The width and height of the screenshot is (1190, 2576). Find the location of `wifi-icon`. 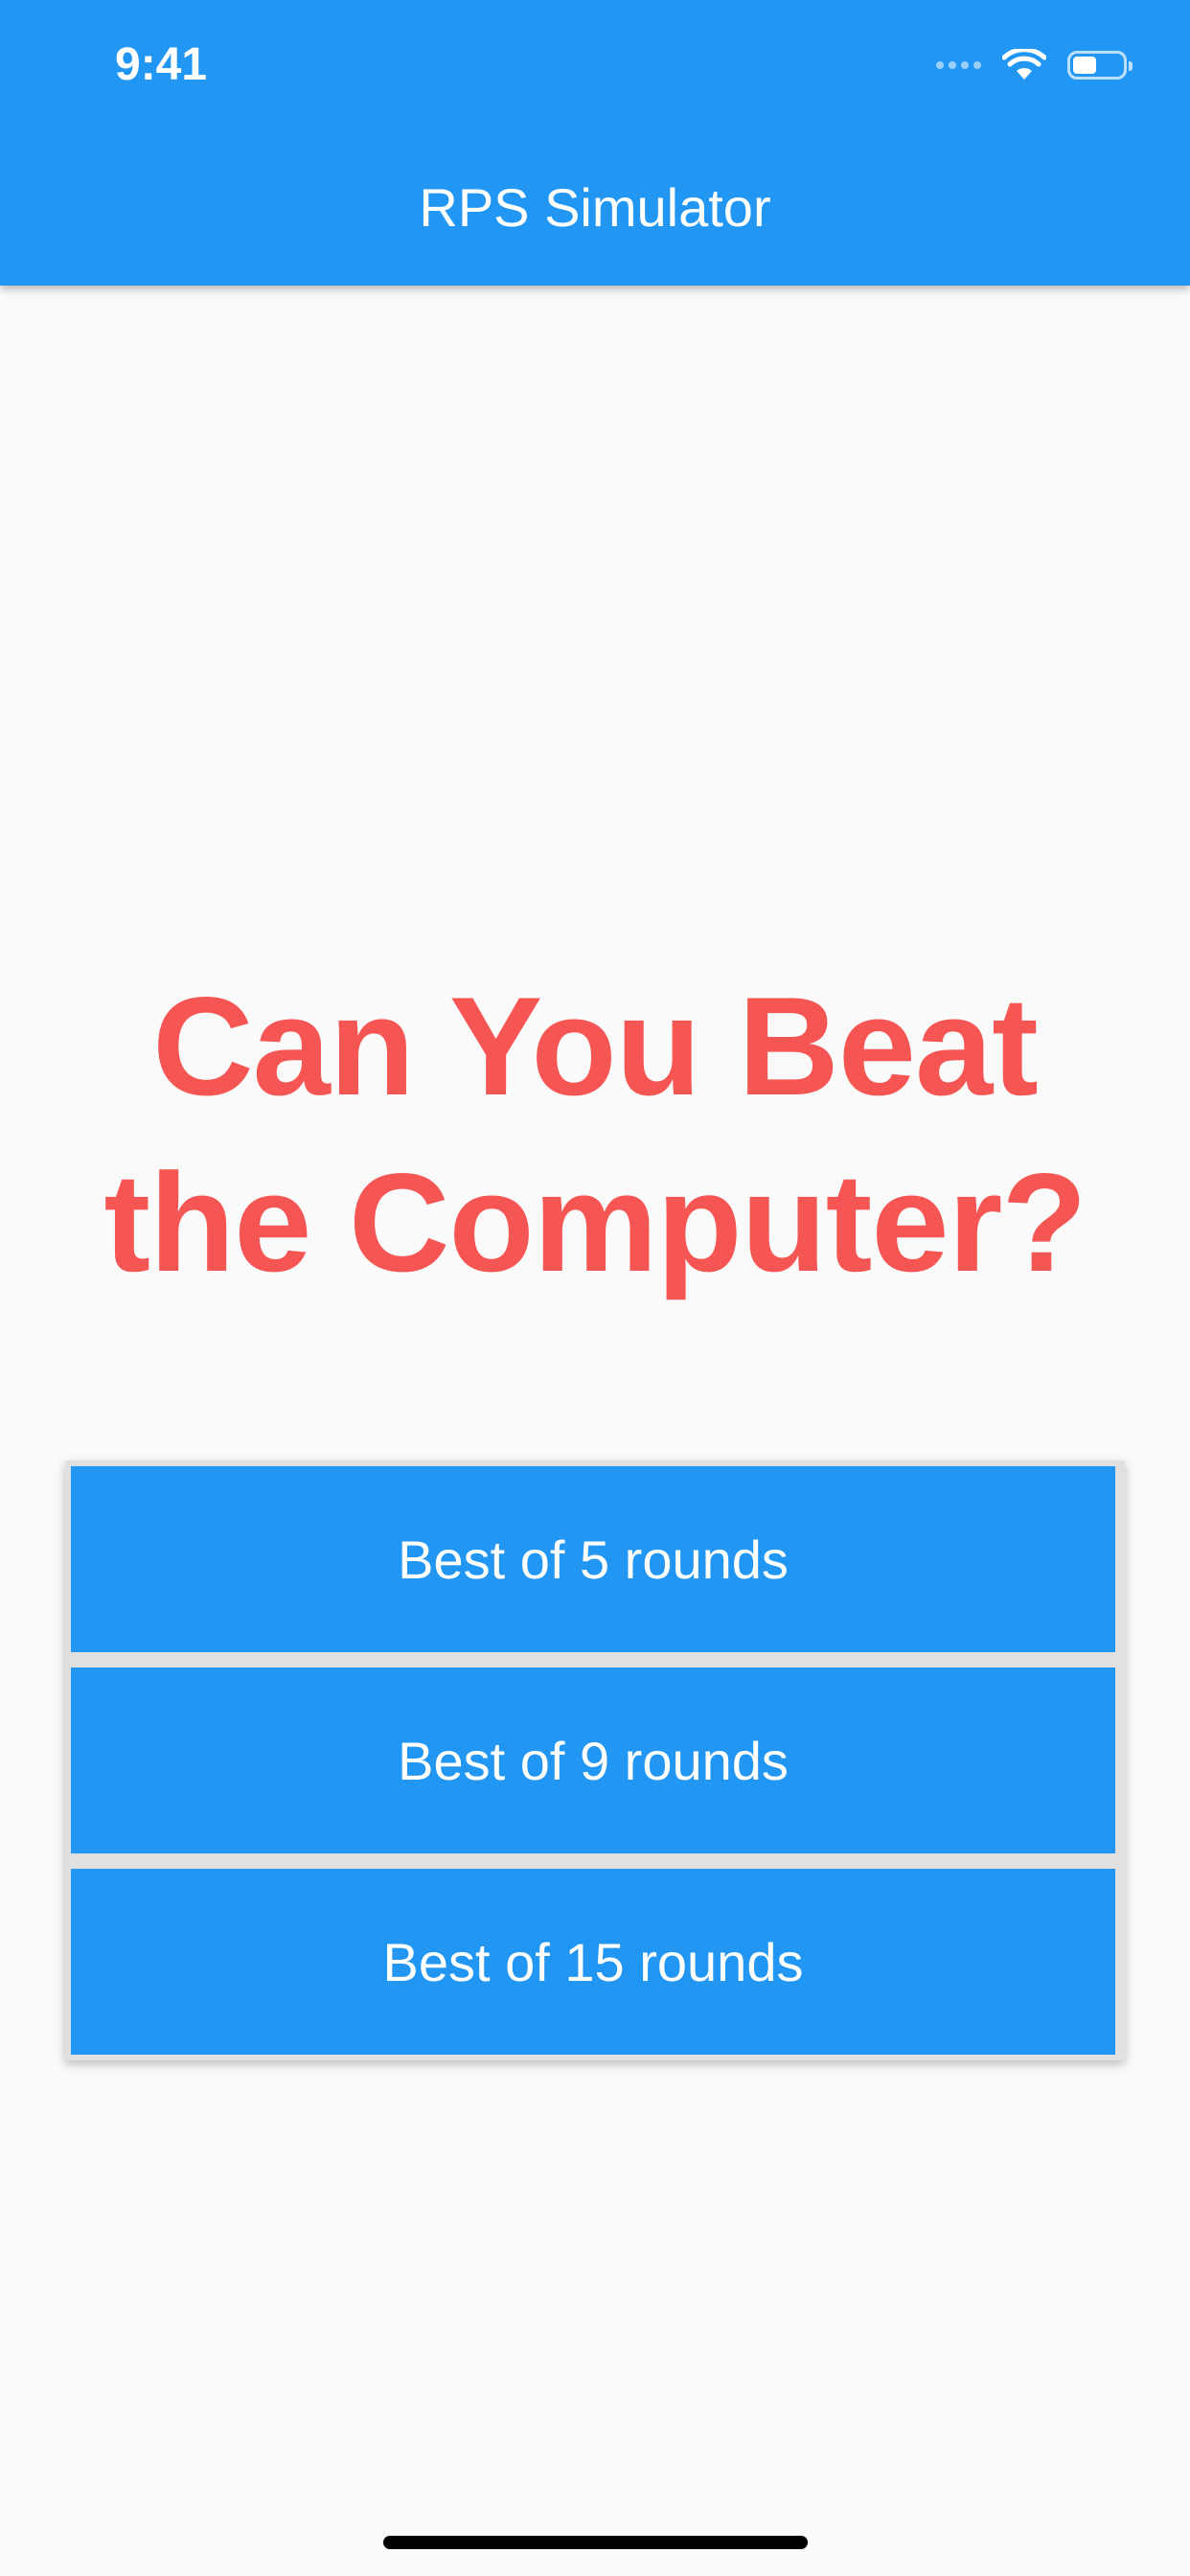

wifi-icon is located at coordinates (1024, 64).